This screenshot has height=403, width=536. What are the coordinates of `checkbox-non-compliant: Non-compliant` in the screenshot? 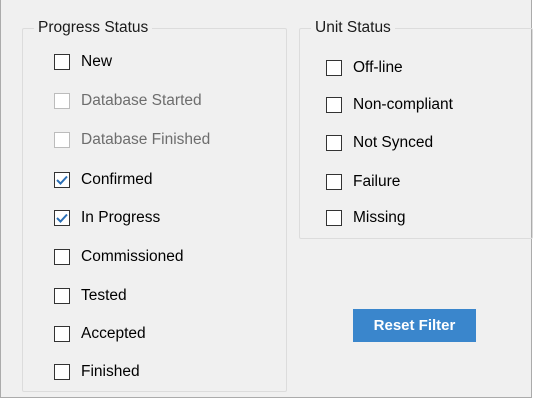 It's located at (389, 105).